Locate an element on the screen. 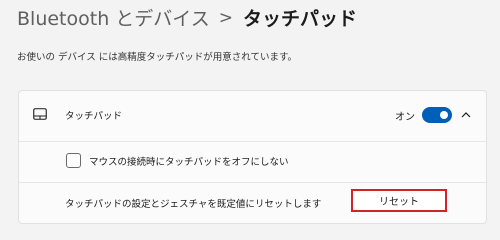 This screenshot has height=240, width=500. page-description: お使いの デバイス には高精度タッチパッドが用意されています。 is located at coordinates (157, 57).